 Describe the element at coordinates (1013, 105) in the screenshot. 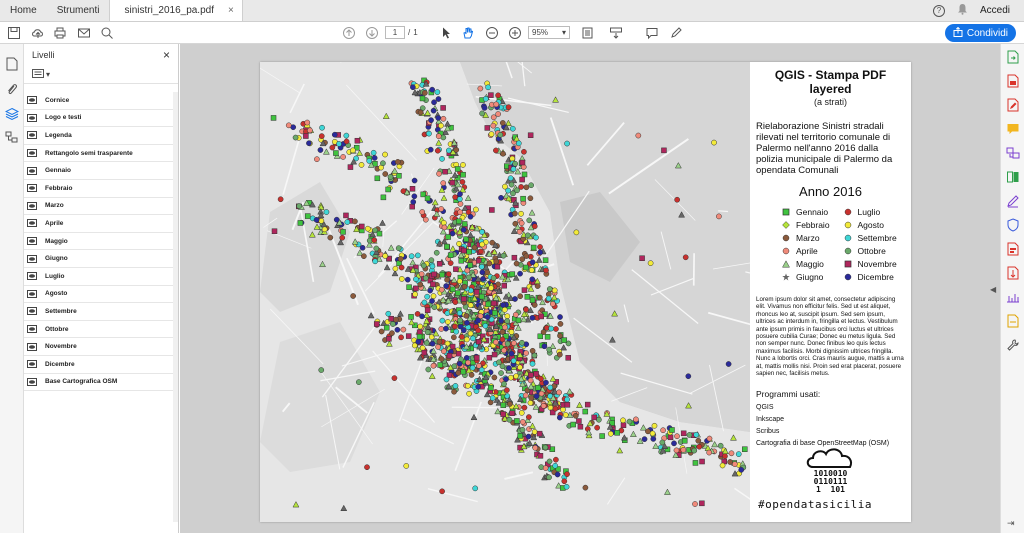

I see `edit-pdf-icon` at that location.